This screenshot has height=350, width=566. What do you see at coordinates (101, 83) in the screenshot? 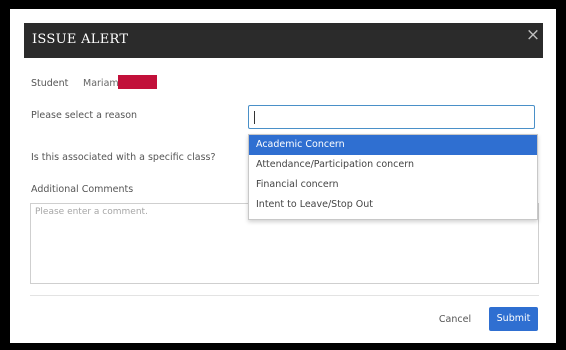
I see `student-name: Mariam` at bounding box center [101, 83].